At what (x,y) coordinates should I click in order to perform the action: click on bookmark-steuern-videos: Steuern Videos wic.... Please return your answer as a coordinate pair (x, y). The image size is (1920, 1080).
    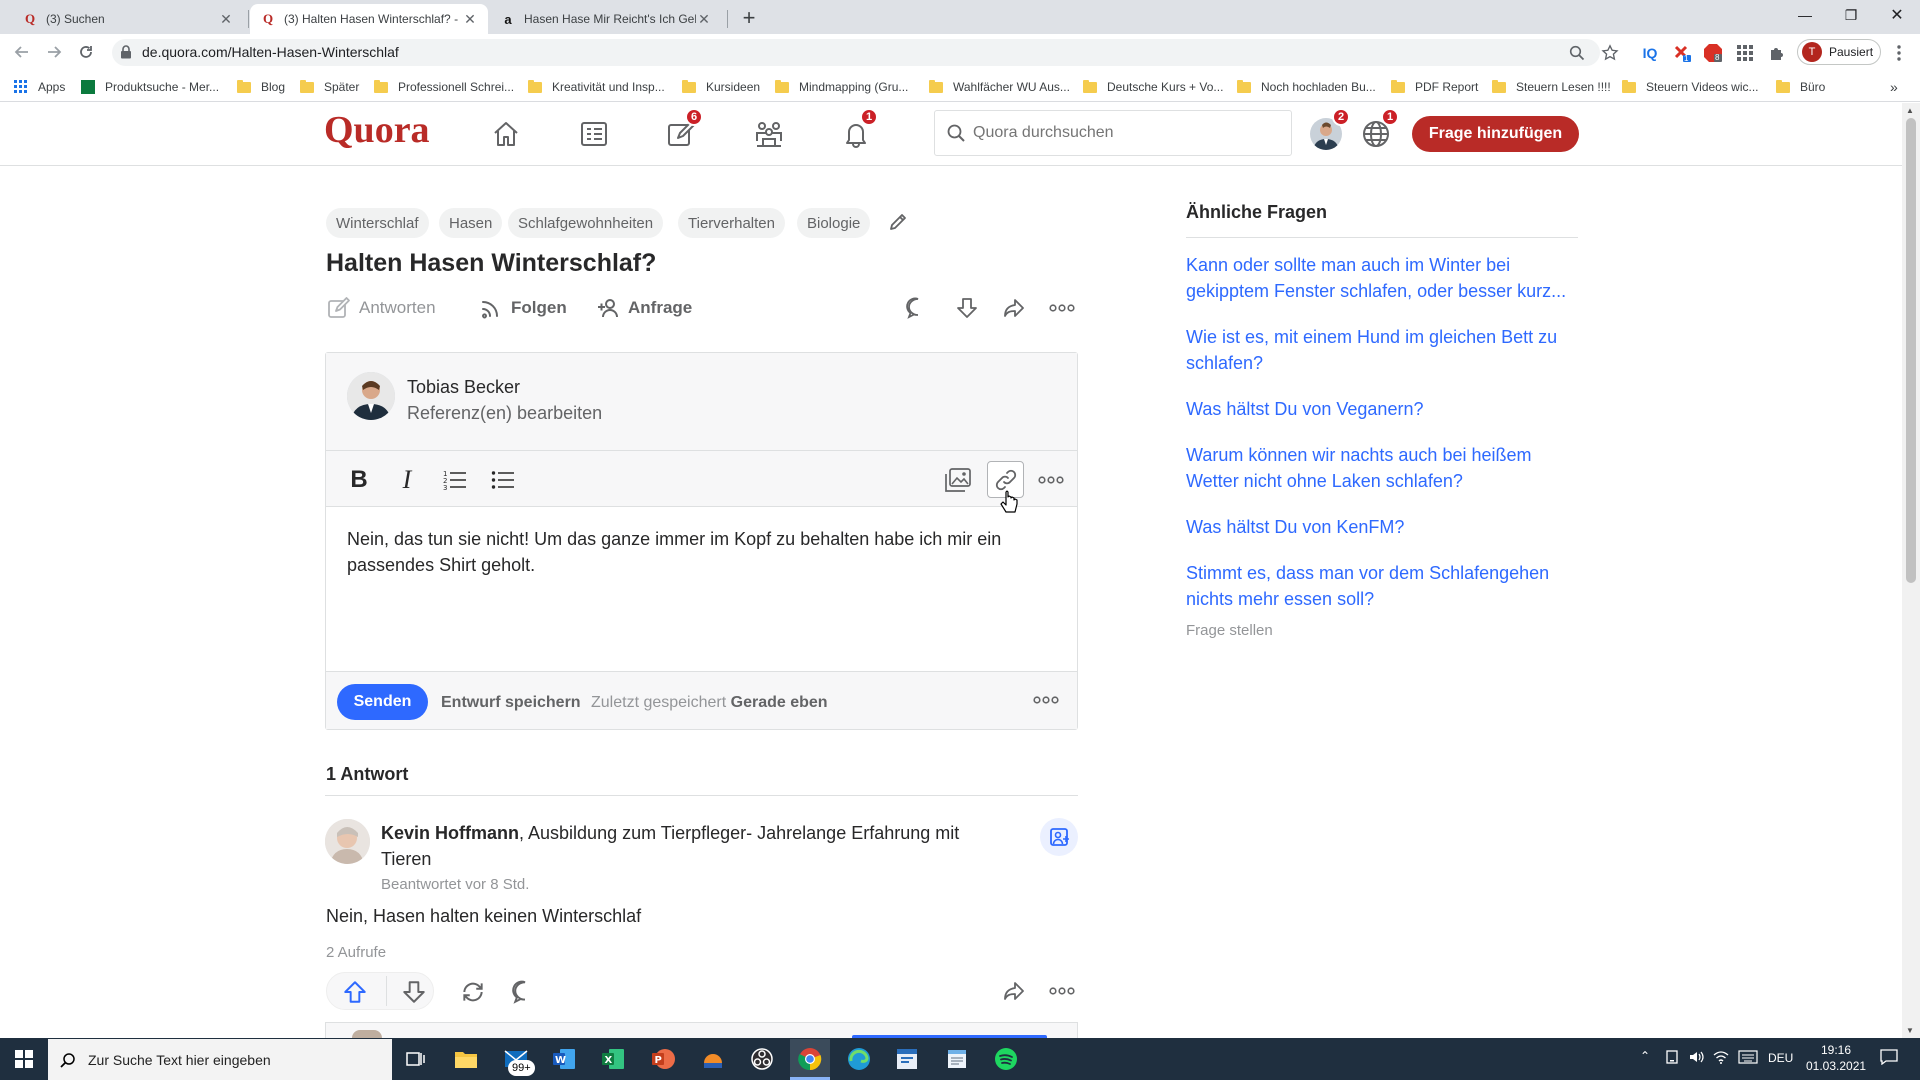
    Looking at the image, I should click on (1690, 87).